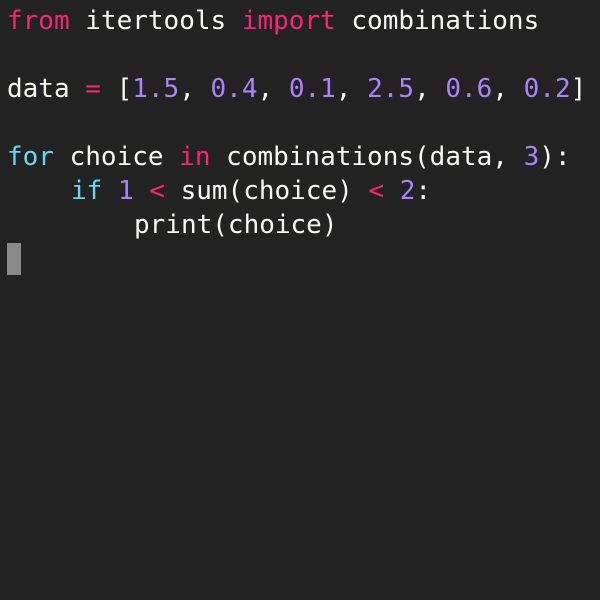  What do you see at coordinates (437, 21) in the screenshot?
I see `code-token: combinations` at bounding box center [437, 21].